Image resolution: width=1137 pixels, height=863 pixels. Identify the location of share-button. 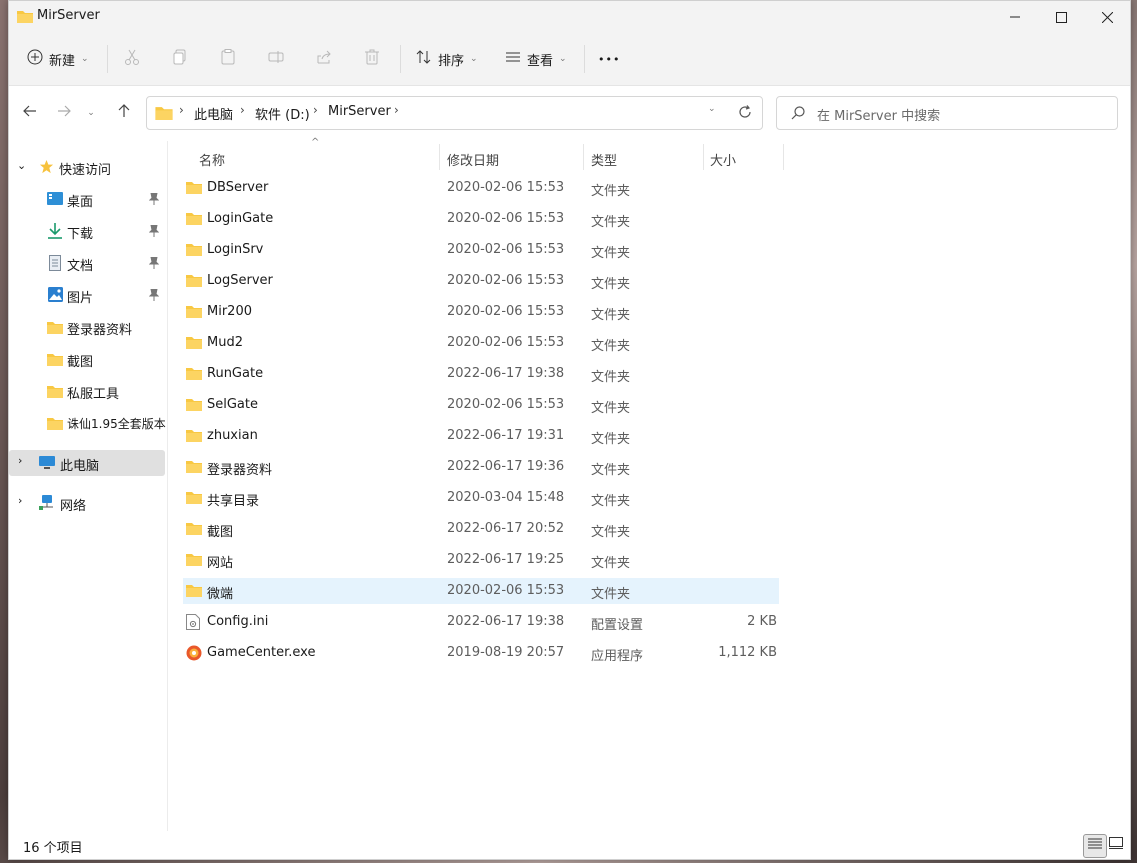
(324, 59).